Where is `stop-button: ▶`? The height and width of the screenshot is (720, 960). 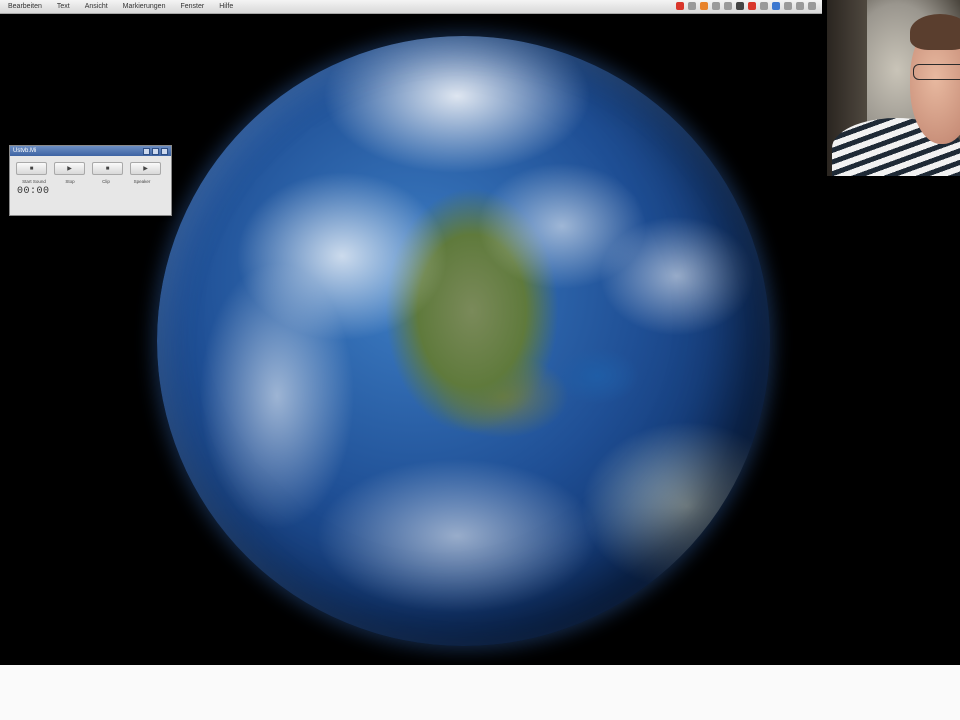 stop-button: ▶ is located at coordinates (69, 168).